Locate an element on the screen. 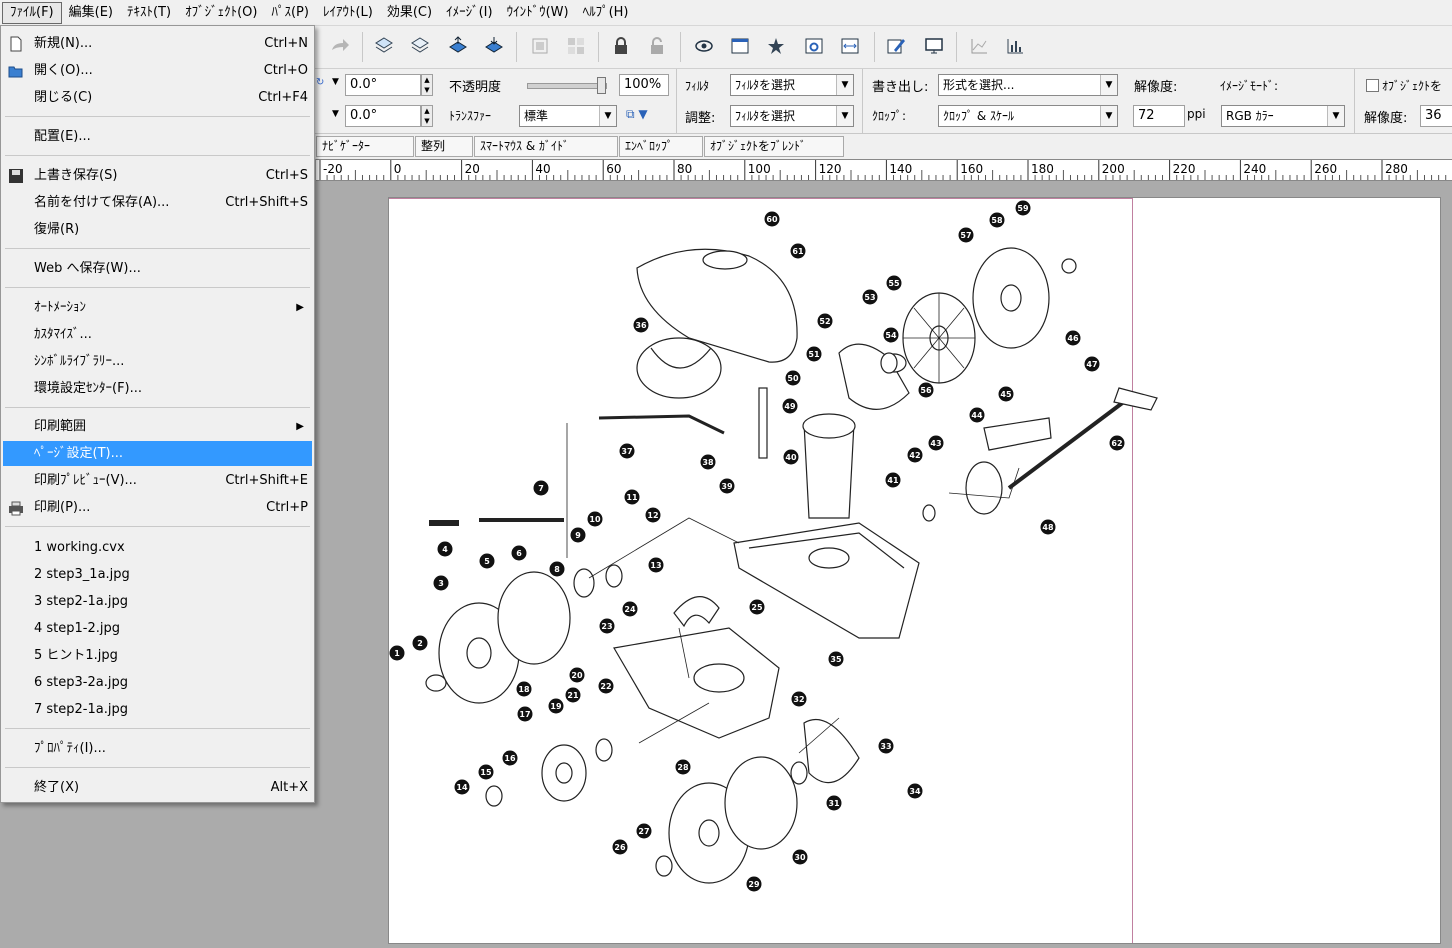 The height and width of the screenshot is (948, 1452). callout-number: 14 is located at coordinates (462, 787).